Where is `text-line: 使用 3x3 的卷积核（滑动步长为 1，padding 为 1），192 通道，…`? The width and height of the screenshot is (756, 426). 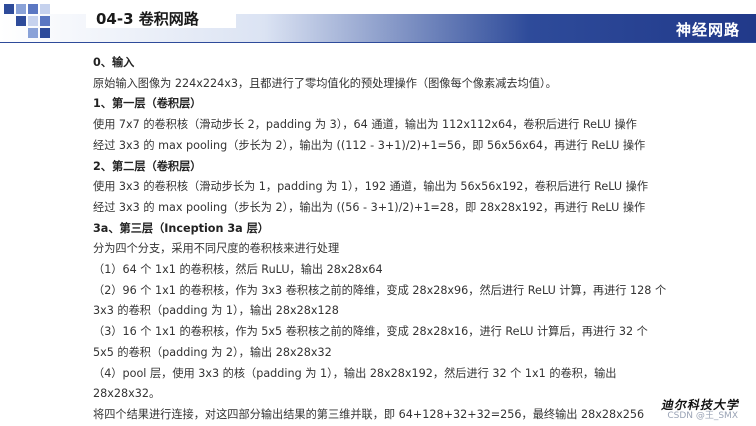
text-line: 使用 3x3 的卷积核（滑动步长为 1，padding 为 1），192 通道，… is located at coordinates (371, 187).